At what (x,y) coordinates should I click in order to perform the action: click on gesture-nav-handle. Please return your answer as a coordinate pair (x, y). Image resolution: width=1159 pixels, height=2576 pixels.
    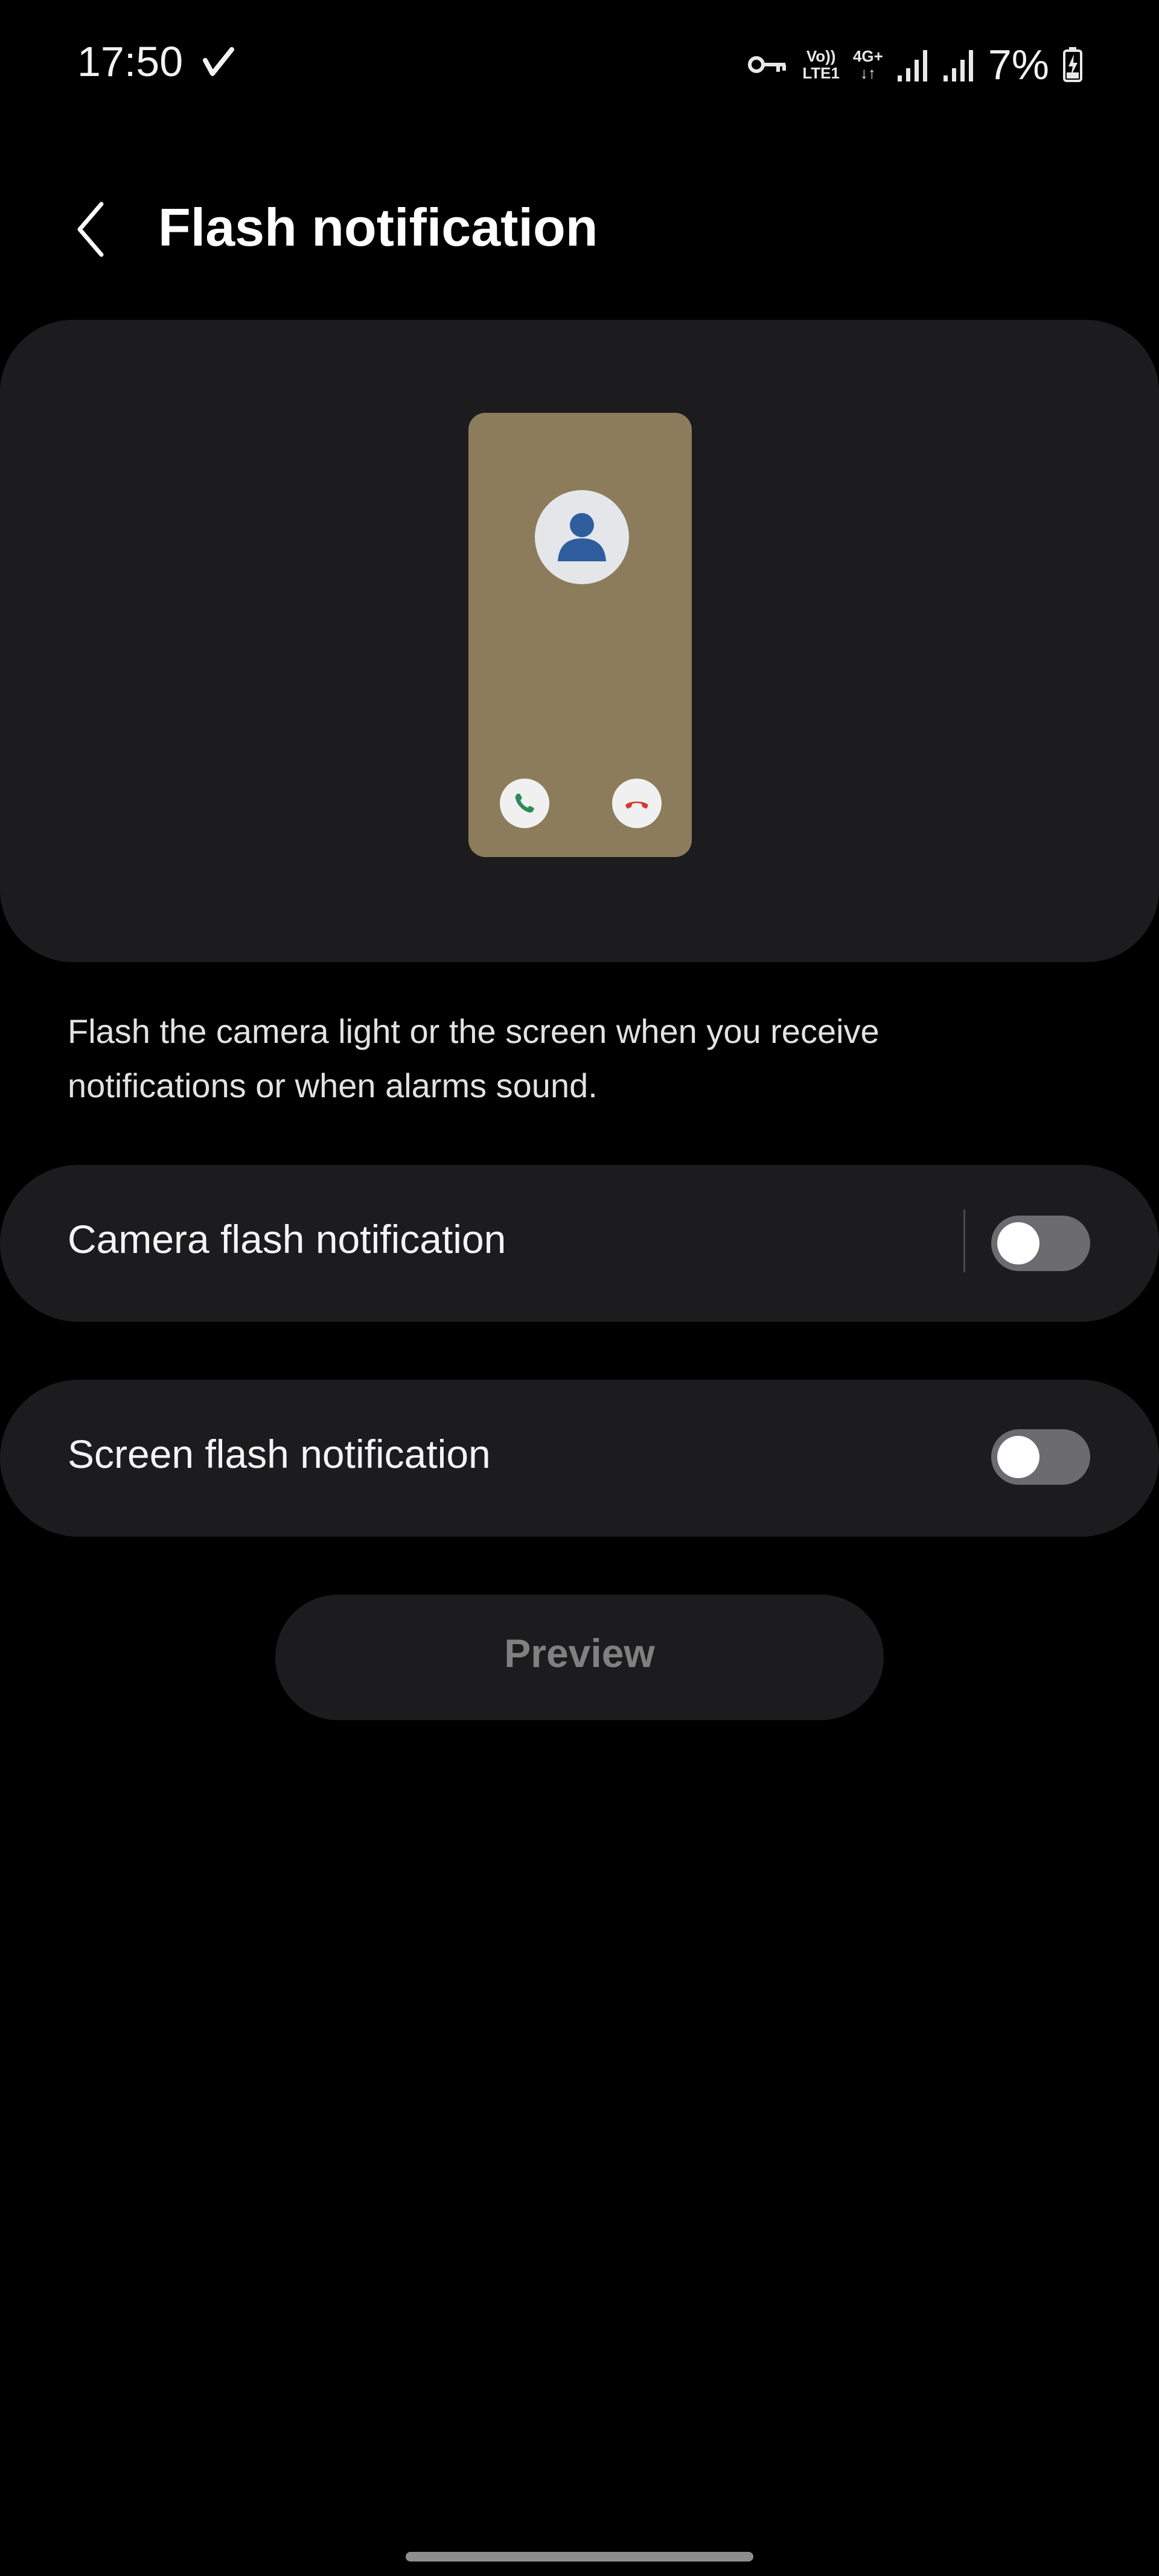
    Looking at the image, I should click on (579, 2557).